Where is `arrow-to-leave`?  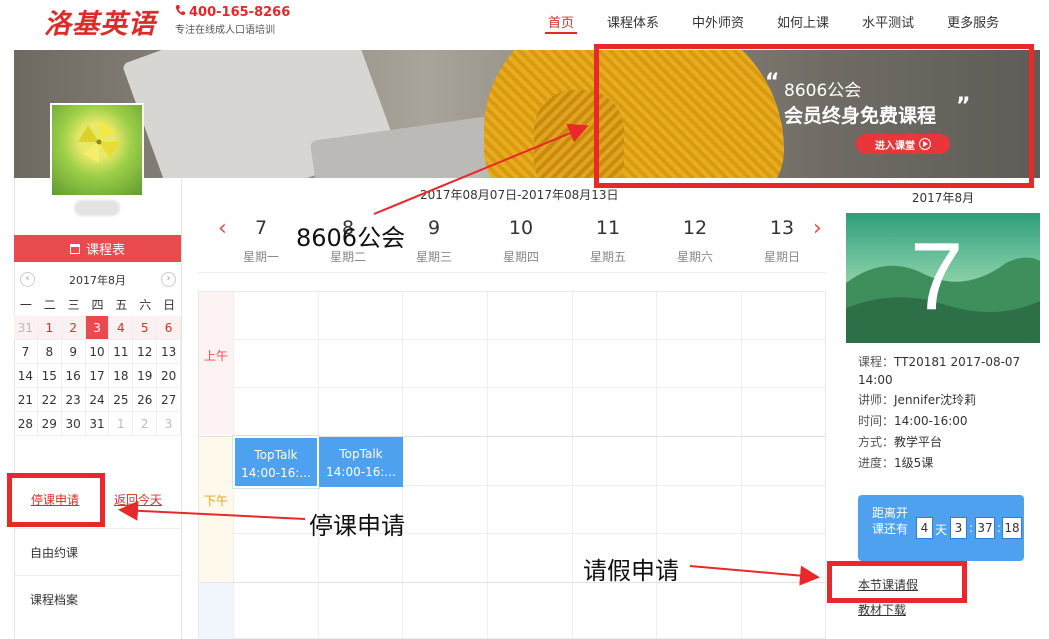 arrow-to-leave is located at coordinates (754, 575).